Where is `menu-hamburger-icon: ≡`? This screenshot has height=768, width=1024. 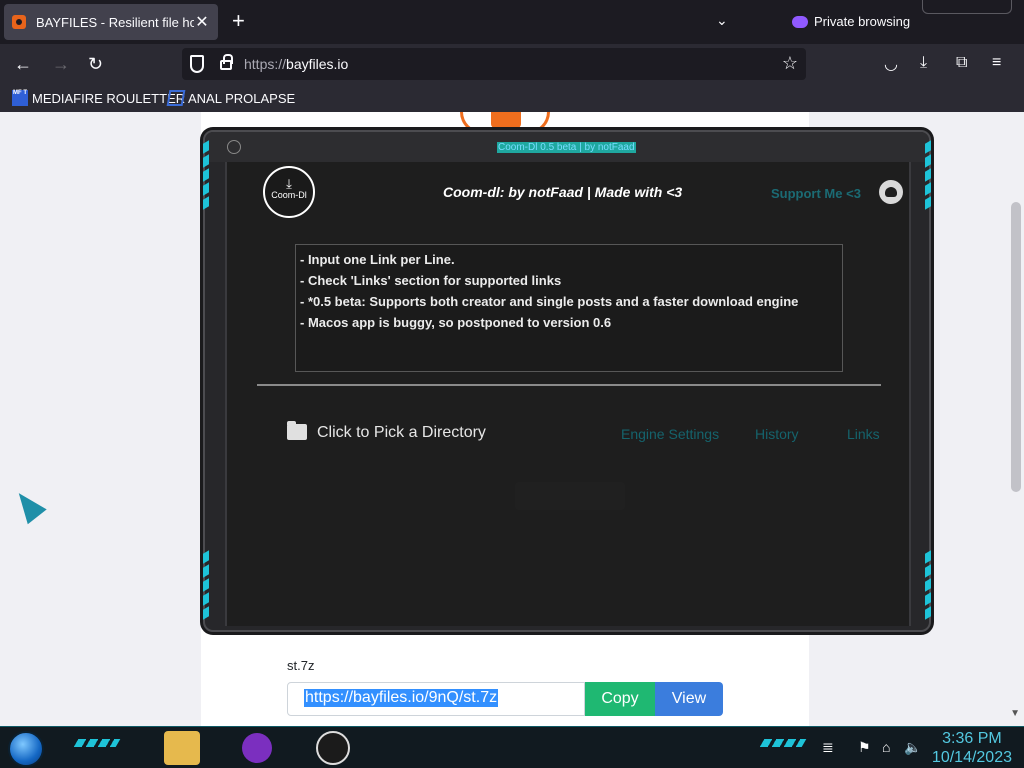
menu-hamburger-icon: ≡ is located at coordinates (996, 63).